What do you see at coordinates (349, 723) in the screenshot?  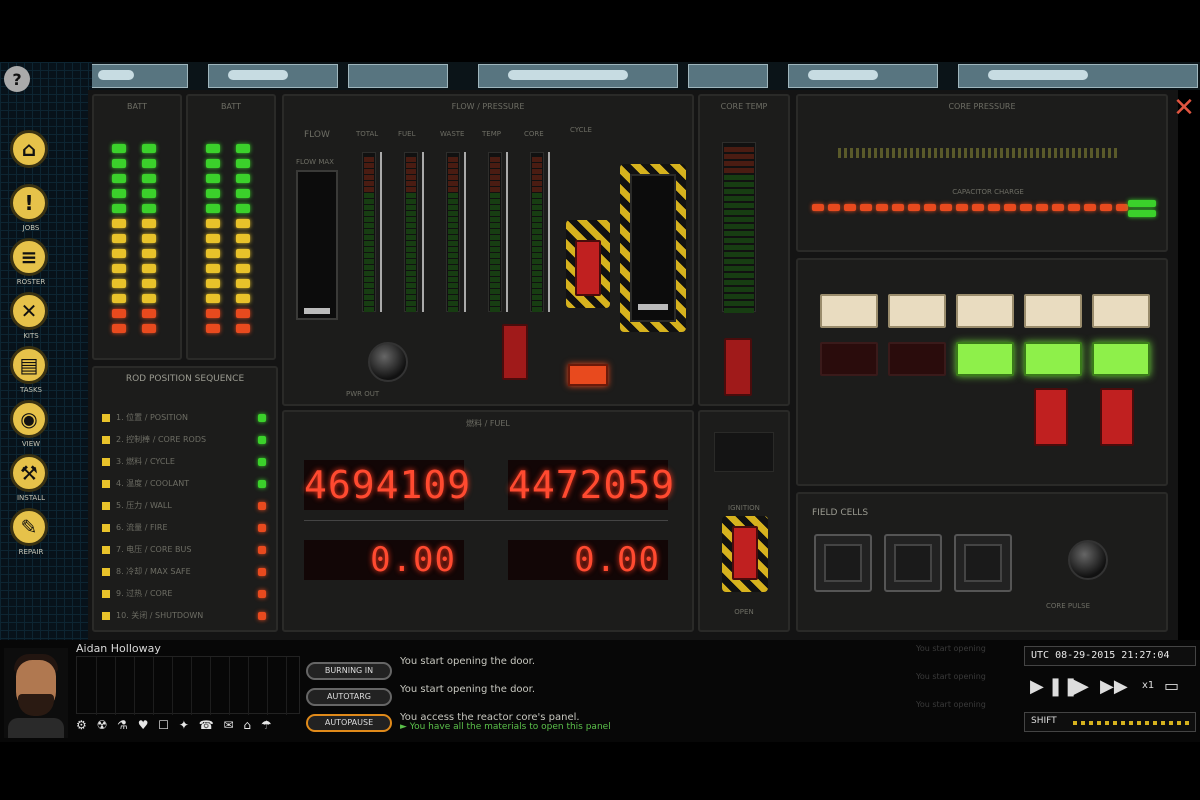 I see `hud-button-2: AUTOPAUSE` at bounding box center [349, 723].